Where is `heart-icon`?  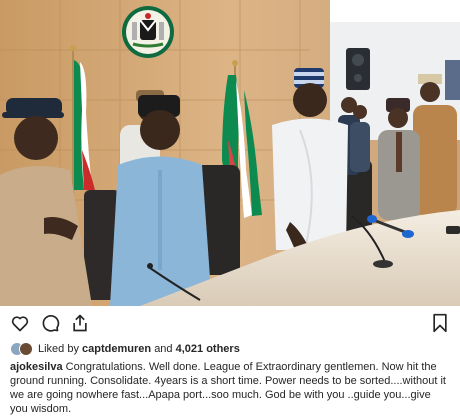 heart-icon is located at coordinates (20, 323).